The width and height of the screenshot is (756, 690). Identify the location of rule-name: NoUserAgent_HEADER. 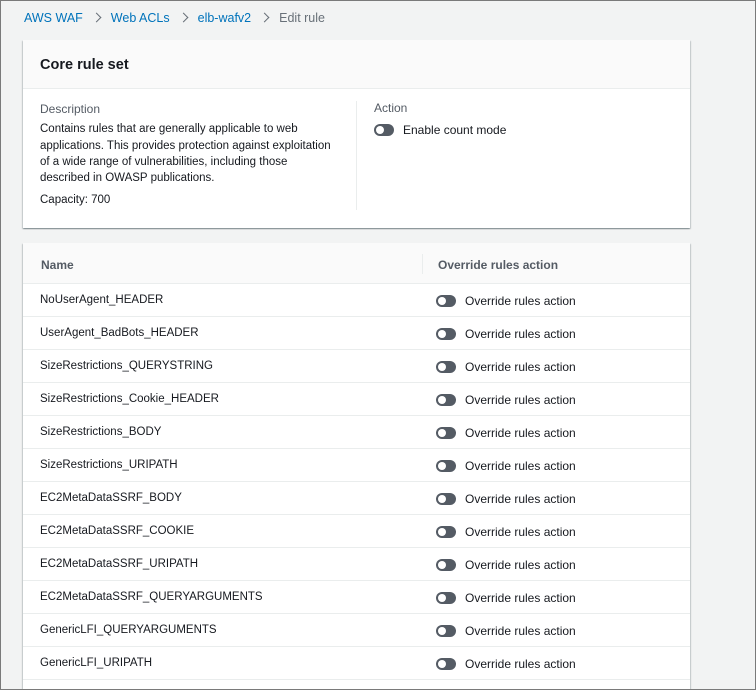
(102, 300).